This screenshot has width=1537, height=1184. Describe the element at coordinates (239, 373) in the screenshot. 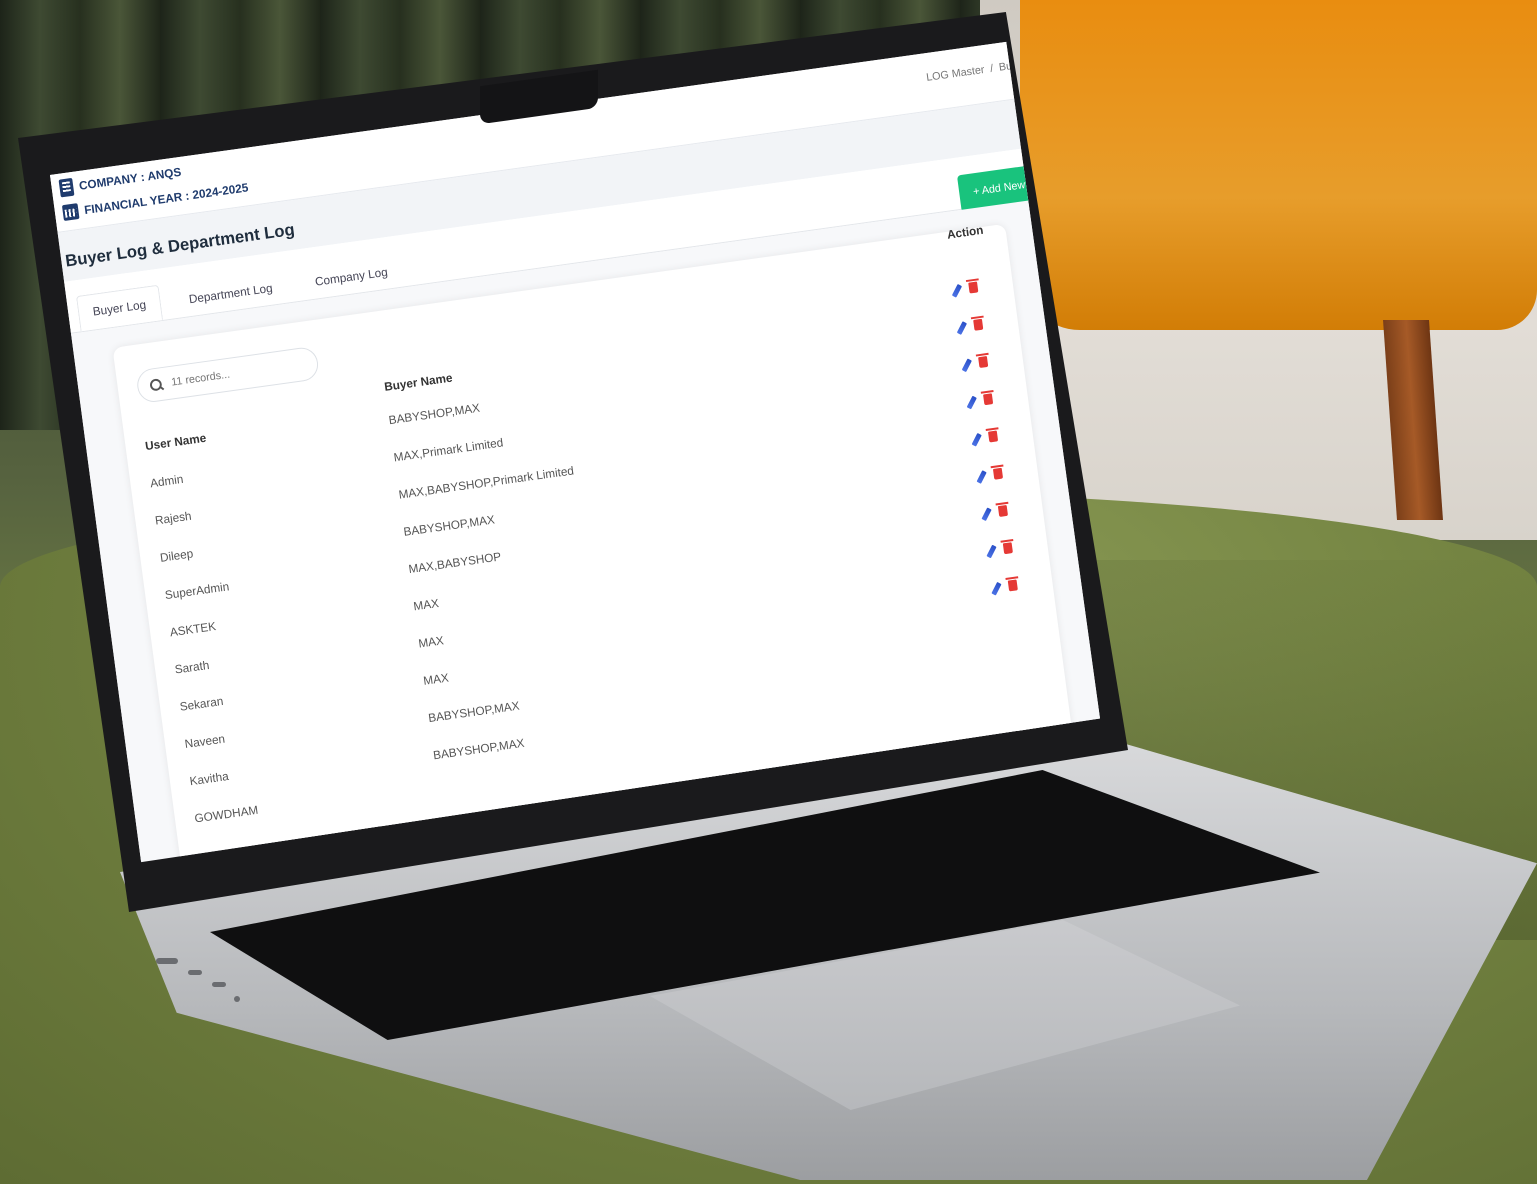

I see `search-input` at that location.